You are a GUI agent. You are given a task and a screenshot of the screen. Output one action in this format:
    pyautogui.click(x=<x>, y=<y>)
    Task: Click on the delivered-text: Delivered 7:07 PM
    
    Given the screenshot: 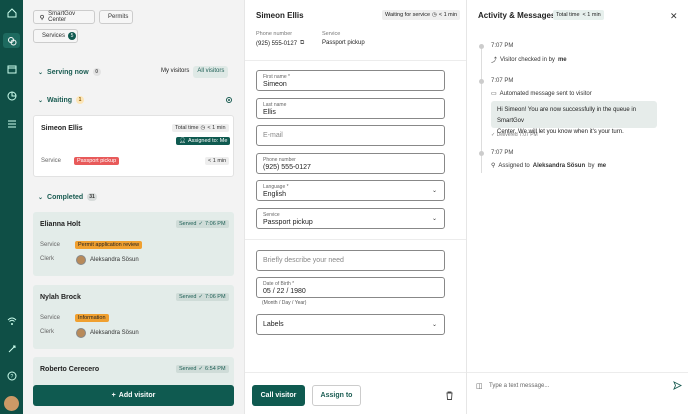 What is the action you would take?
    pyautogui.click(x=517, y=135)
    